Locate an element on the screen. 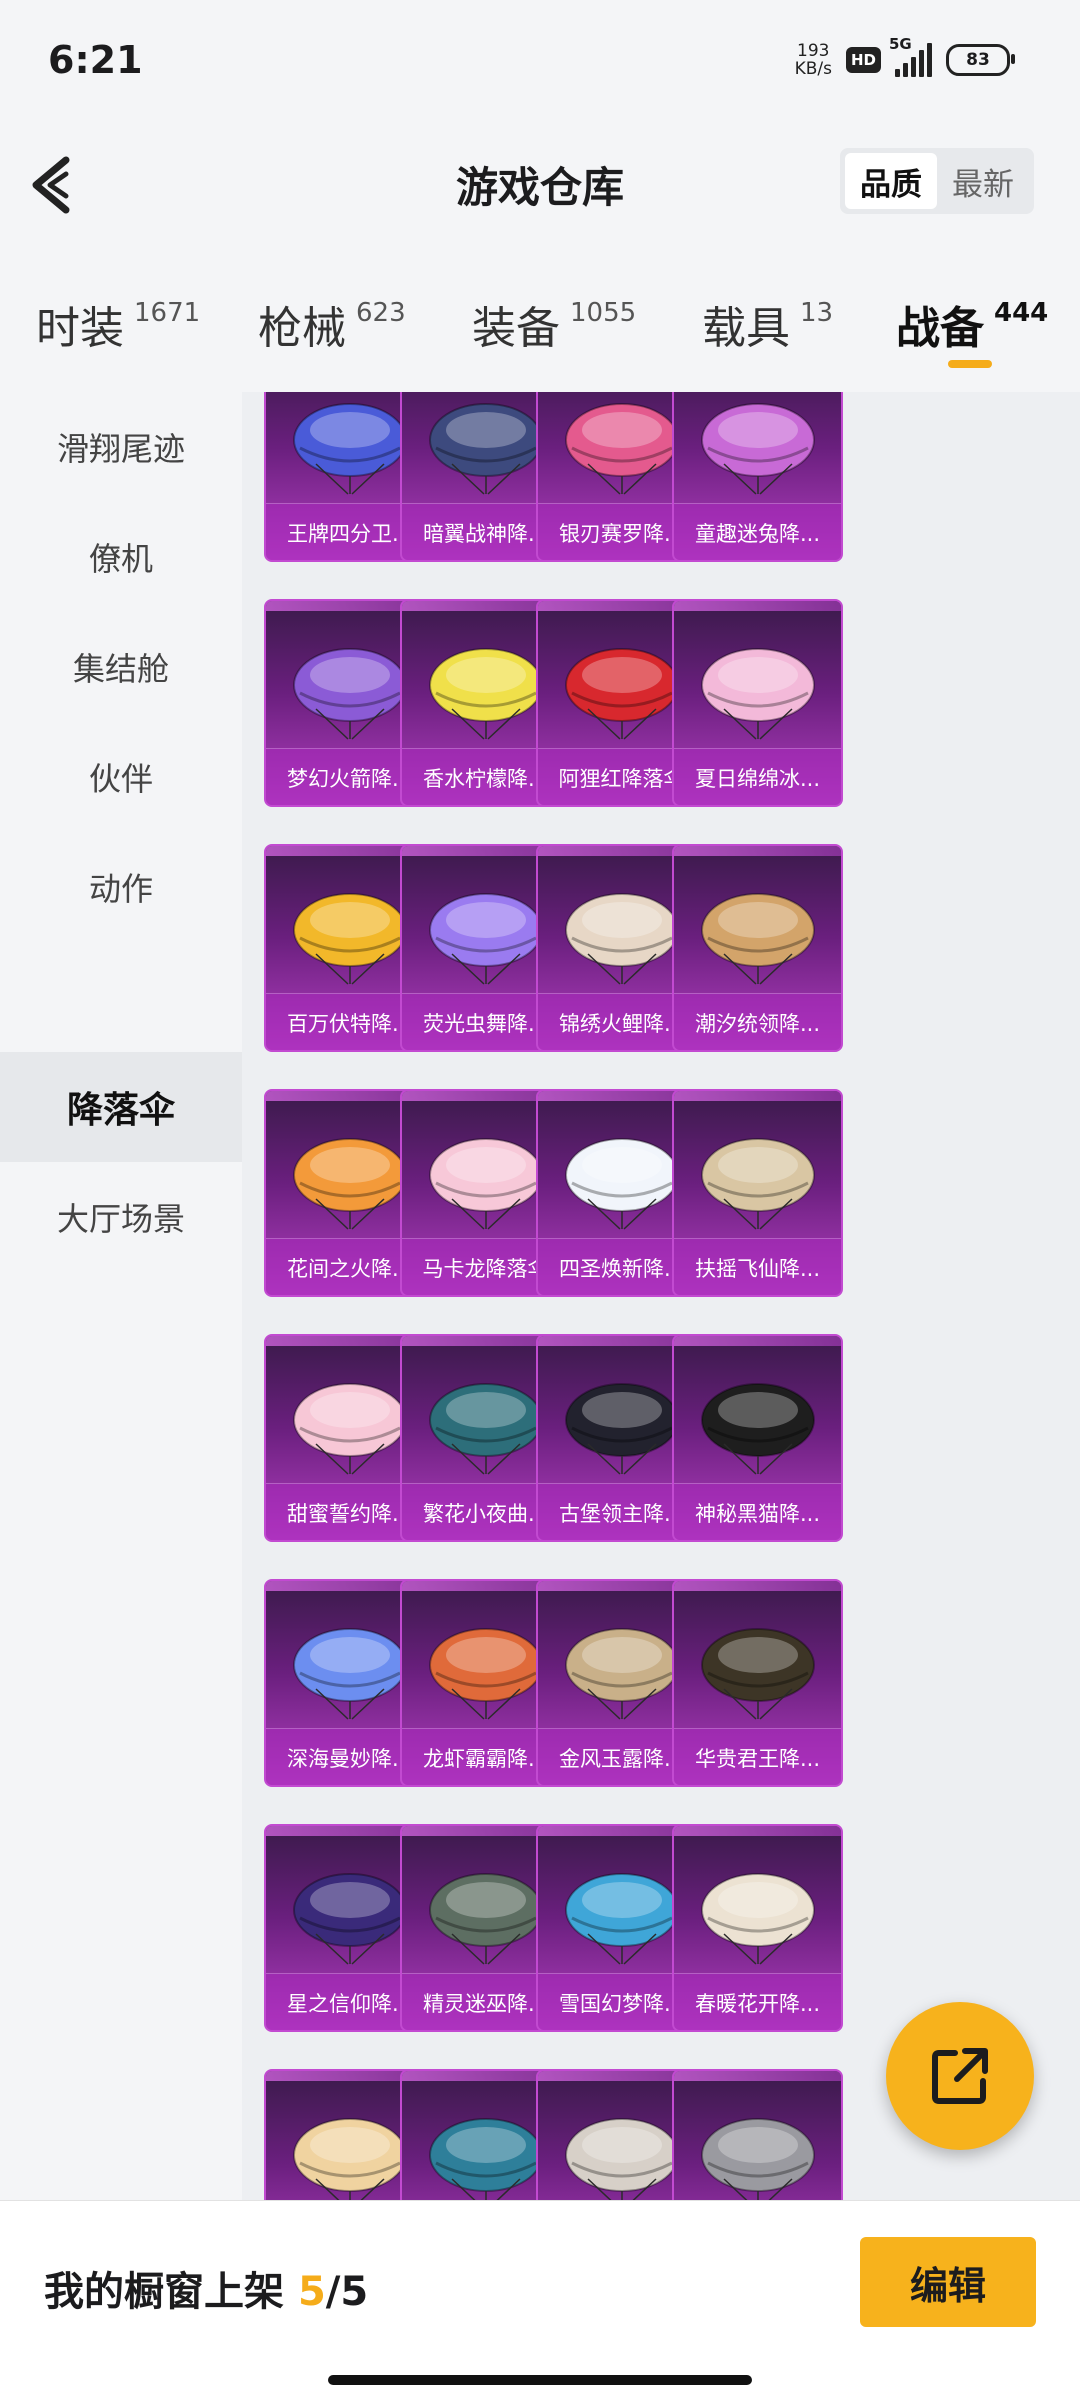 This screenshot has width=1080, height=2401. showcase-status: 我的橱窗上架 5/5 is located at coordinates (206, 2288).